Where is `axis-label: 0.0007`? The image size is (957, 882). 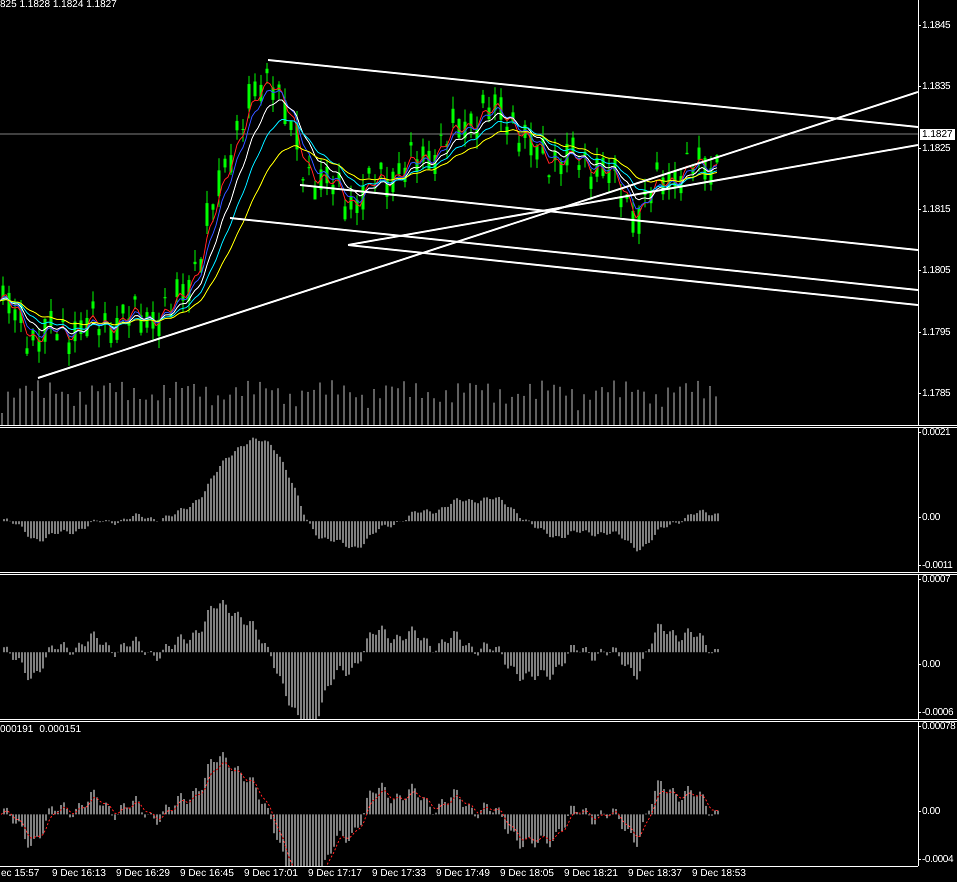 axis-label: 0.0007 is located at coordinates (934, 579).